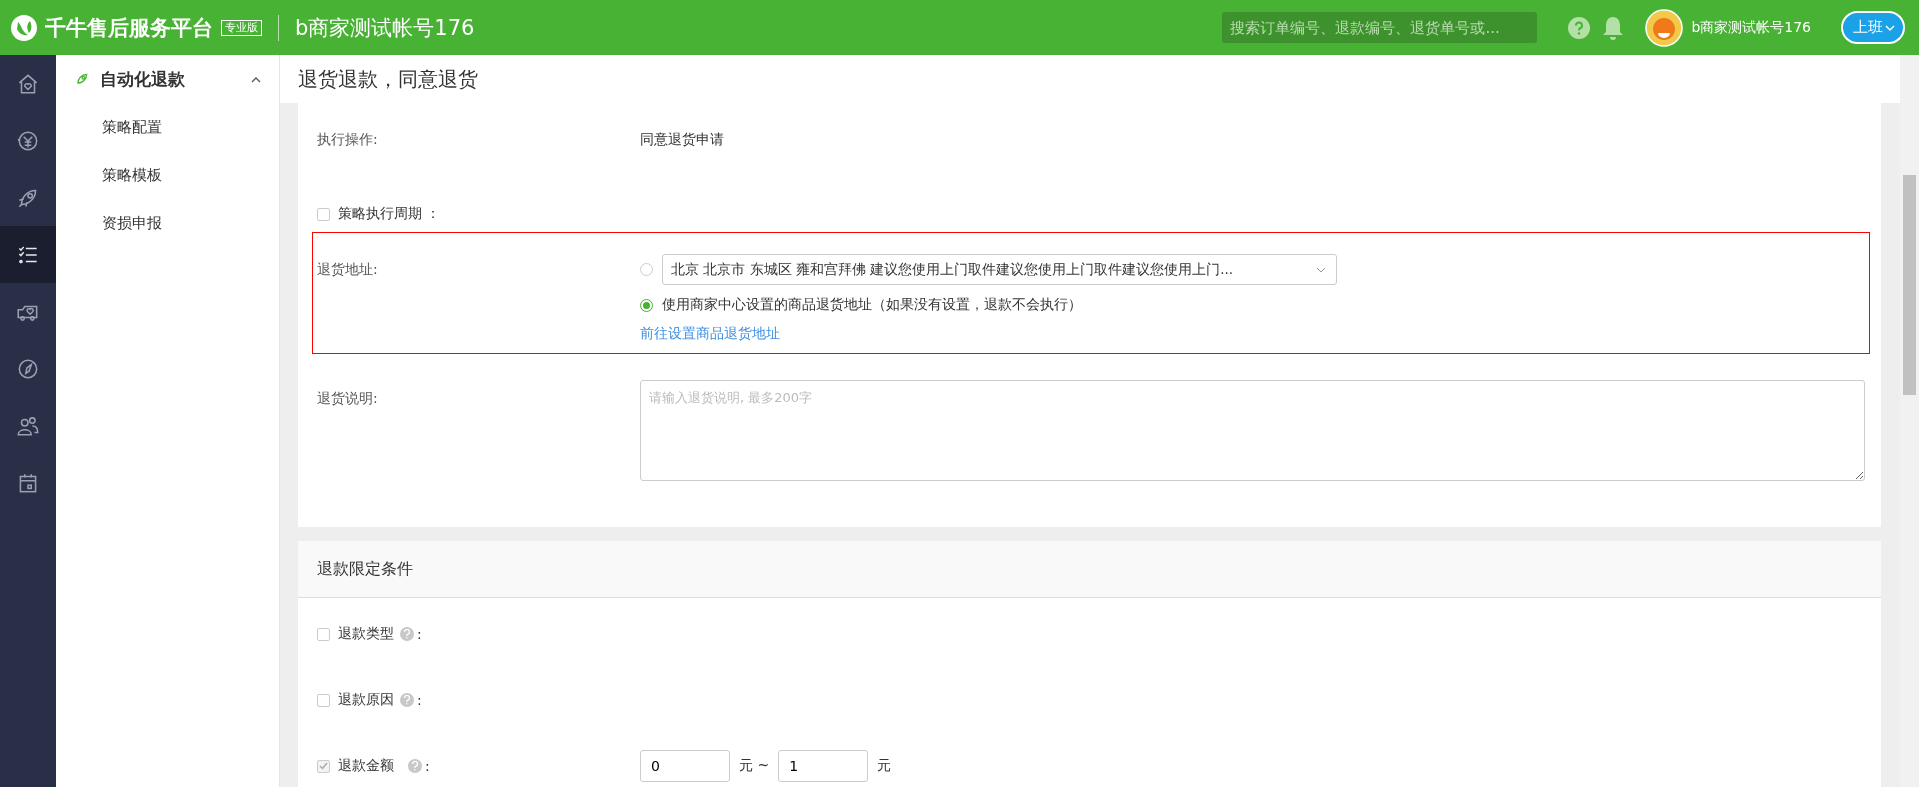  Describe the element at coordinates (1664, 27) in the screenshot. I see `avatar-icon` at that location.